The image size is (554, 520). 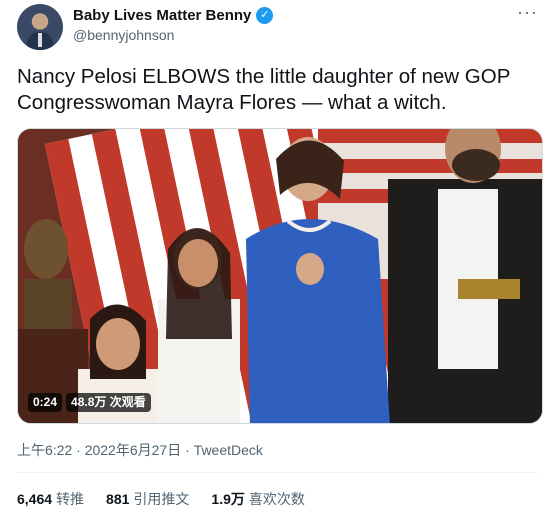 I want to click on video-views: 48.8万 次观看, so click(x=108, y=402).